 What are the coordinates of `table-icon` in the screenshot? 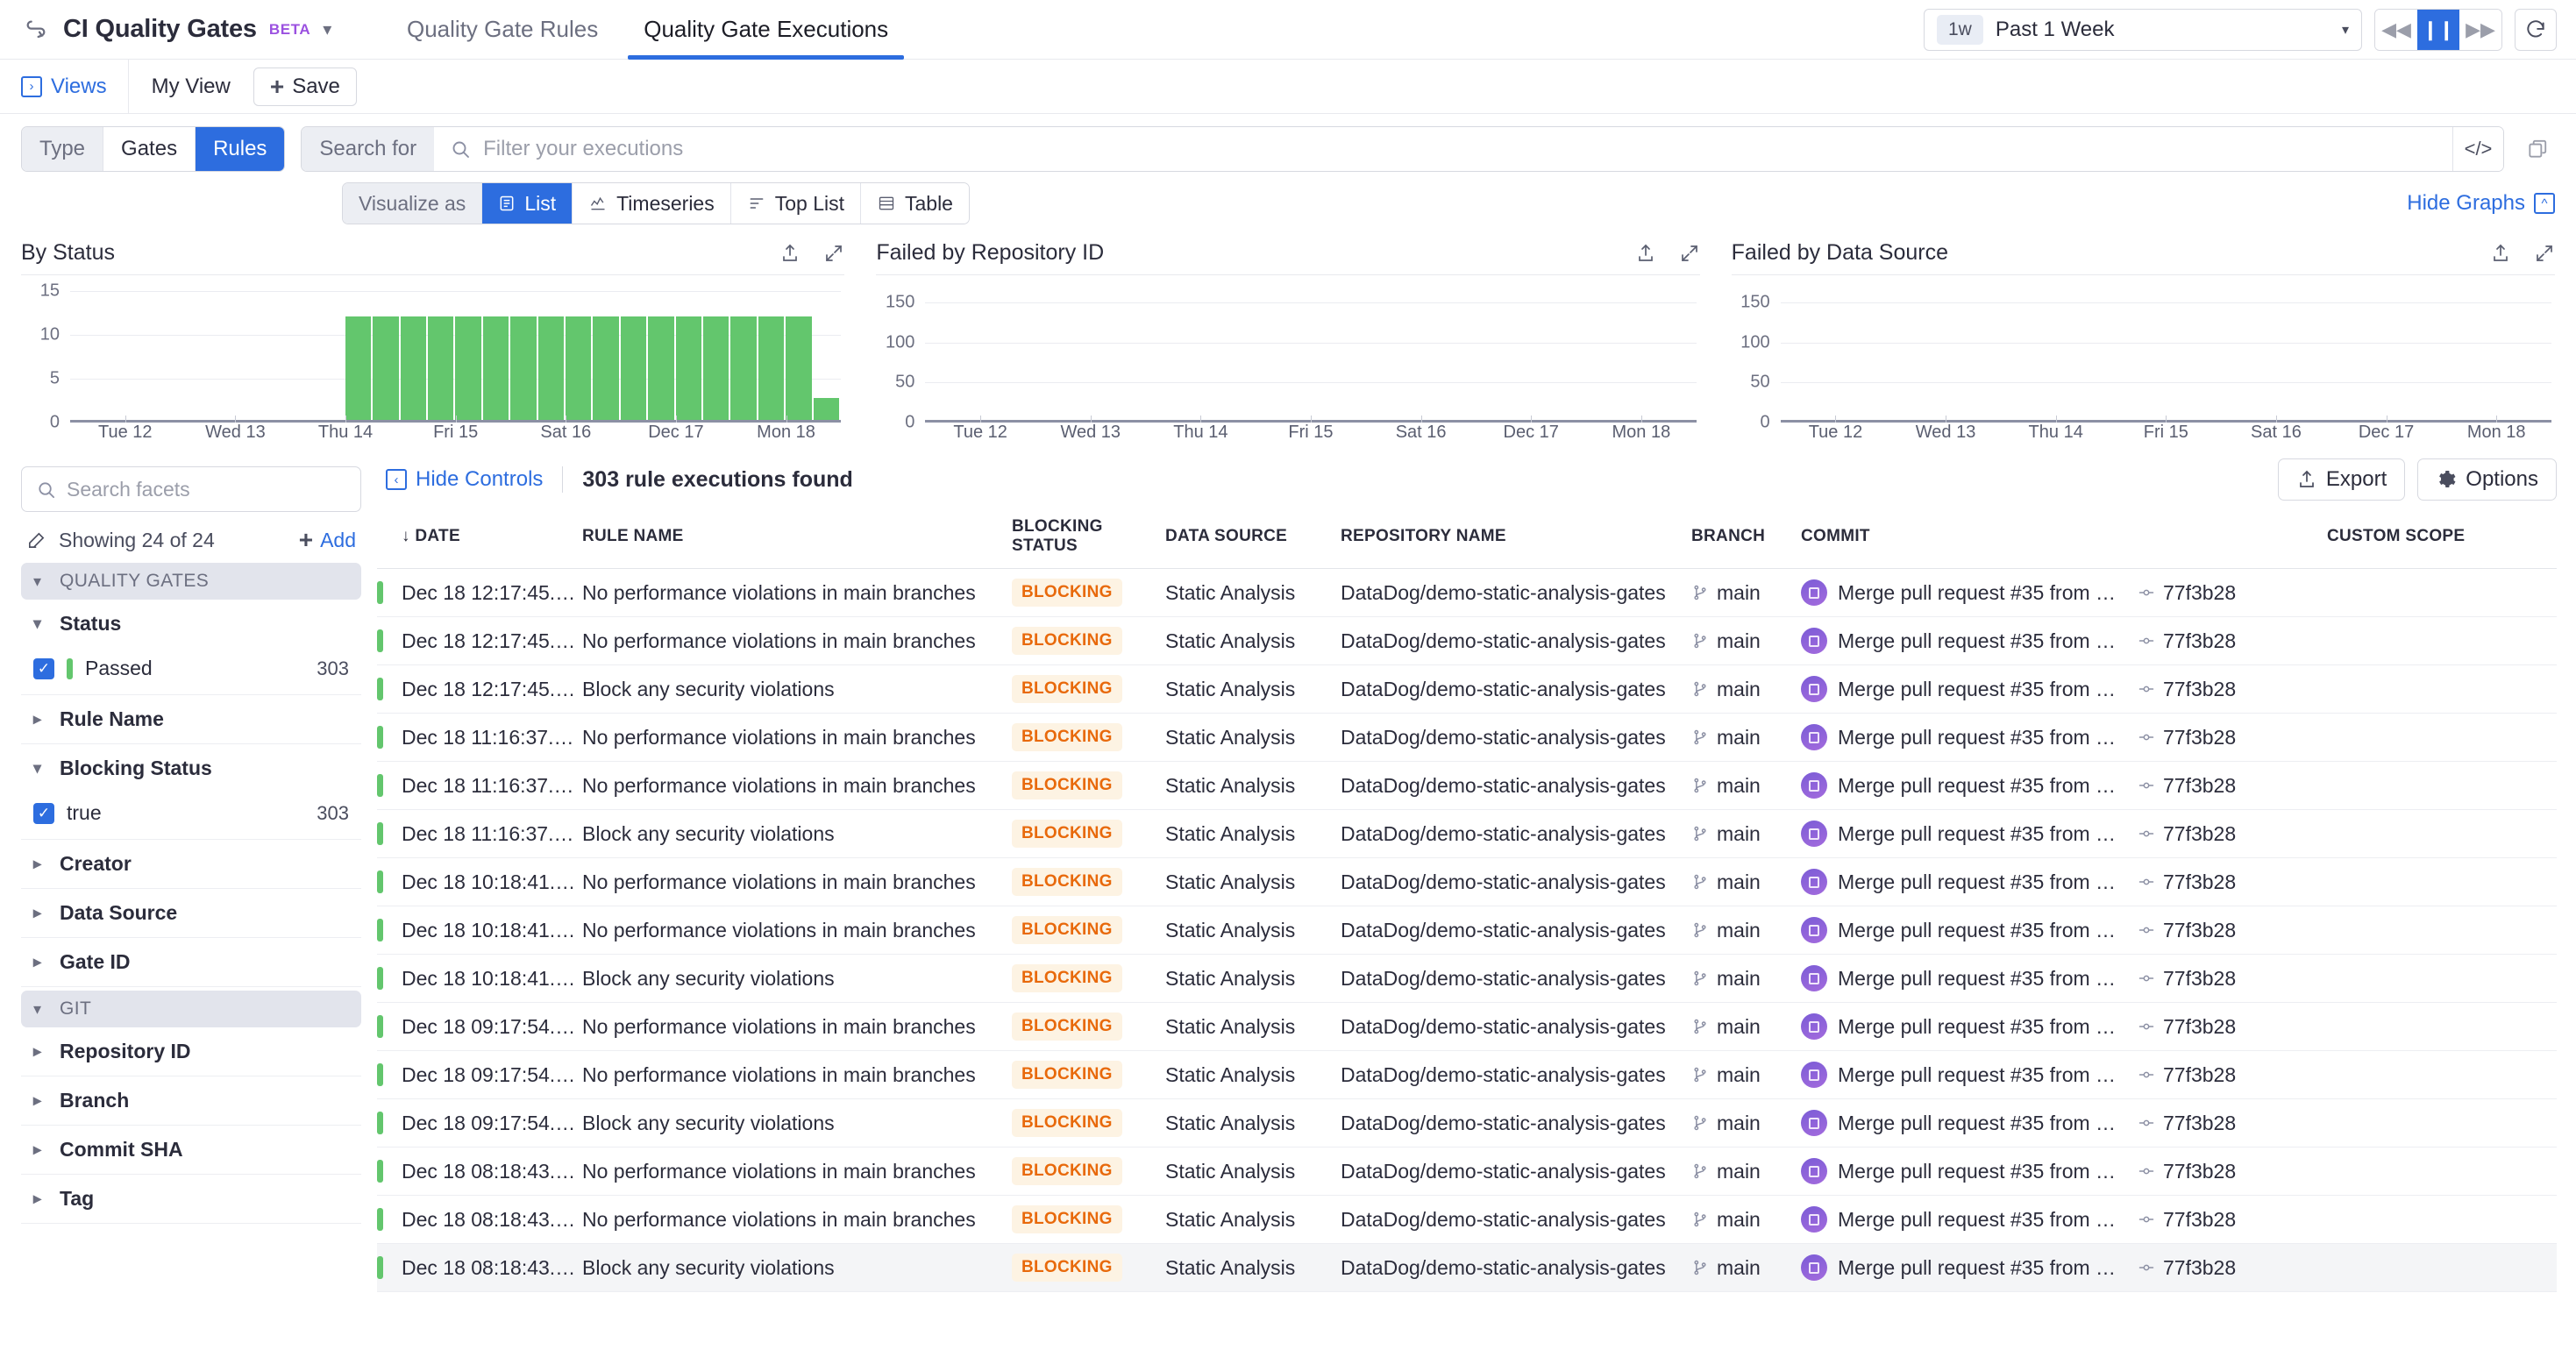 It's located at (886, 204).